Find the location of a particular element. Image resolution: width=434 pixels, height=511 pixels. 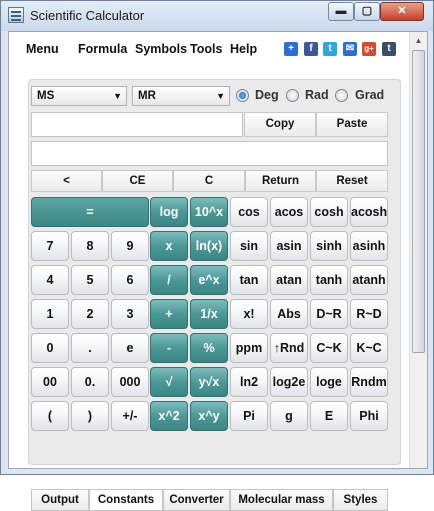

expression-input is located at coordinates (137, 124).